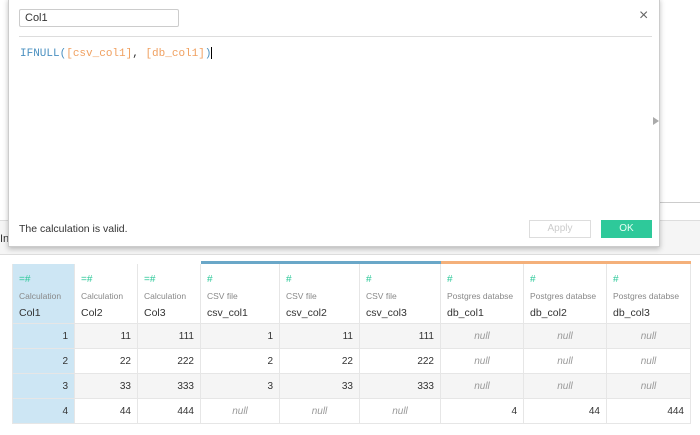 The width and height of the screenshot is (700, 435). I want to click on column-name: db_col2, so click(548, 313).